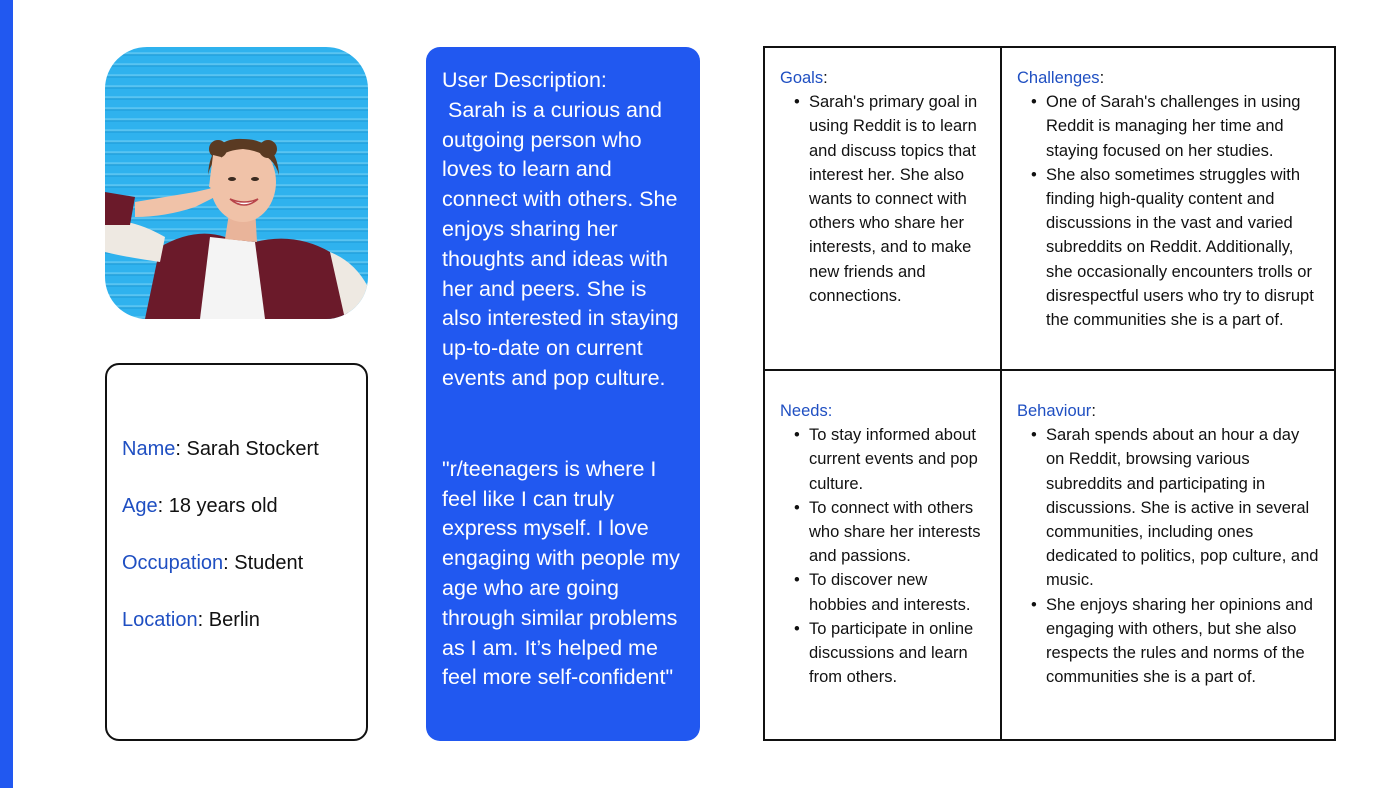 The image size is (1400, 788). I want to click on occupation-value: : Student, so click(263, 563).